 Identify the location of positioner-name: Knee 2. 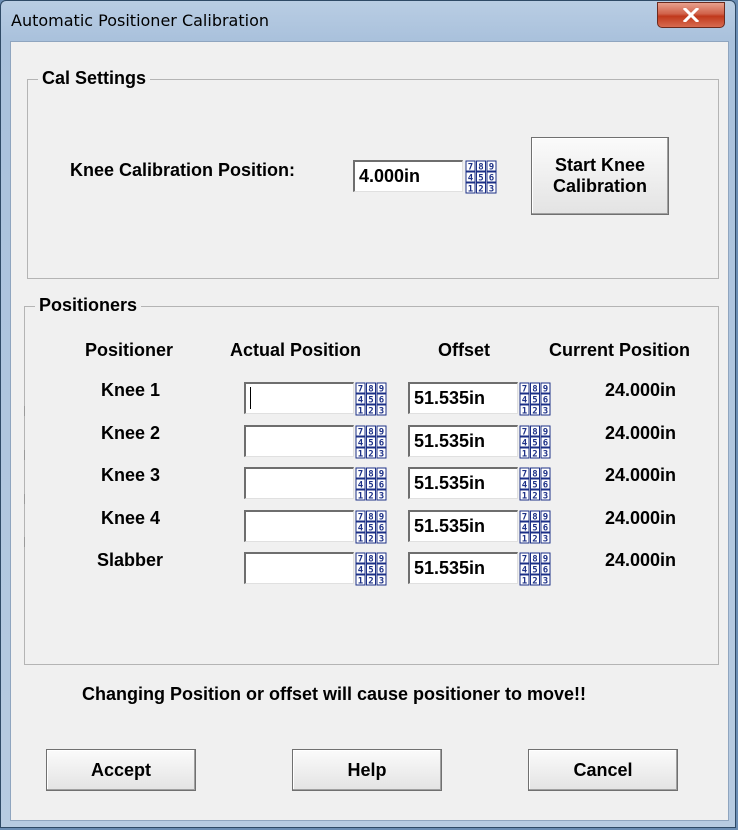
(131, 432).